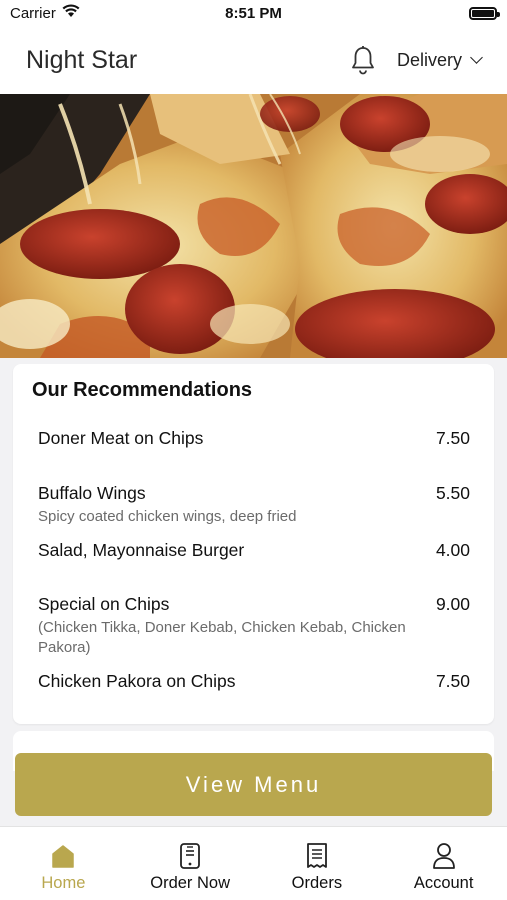  I want to click on tab-home: Home, so click(63, 863).